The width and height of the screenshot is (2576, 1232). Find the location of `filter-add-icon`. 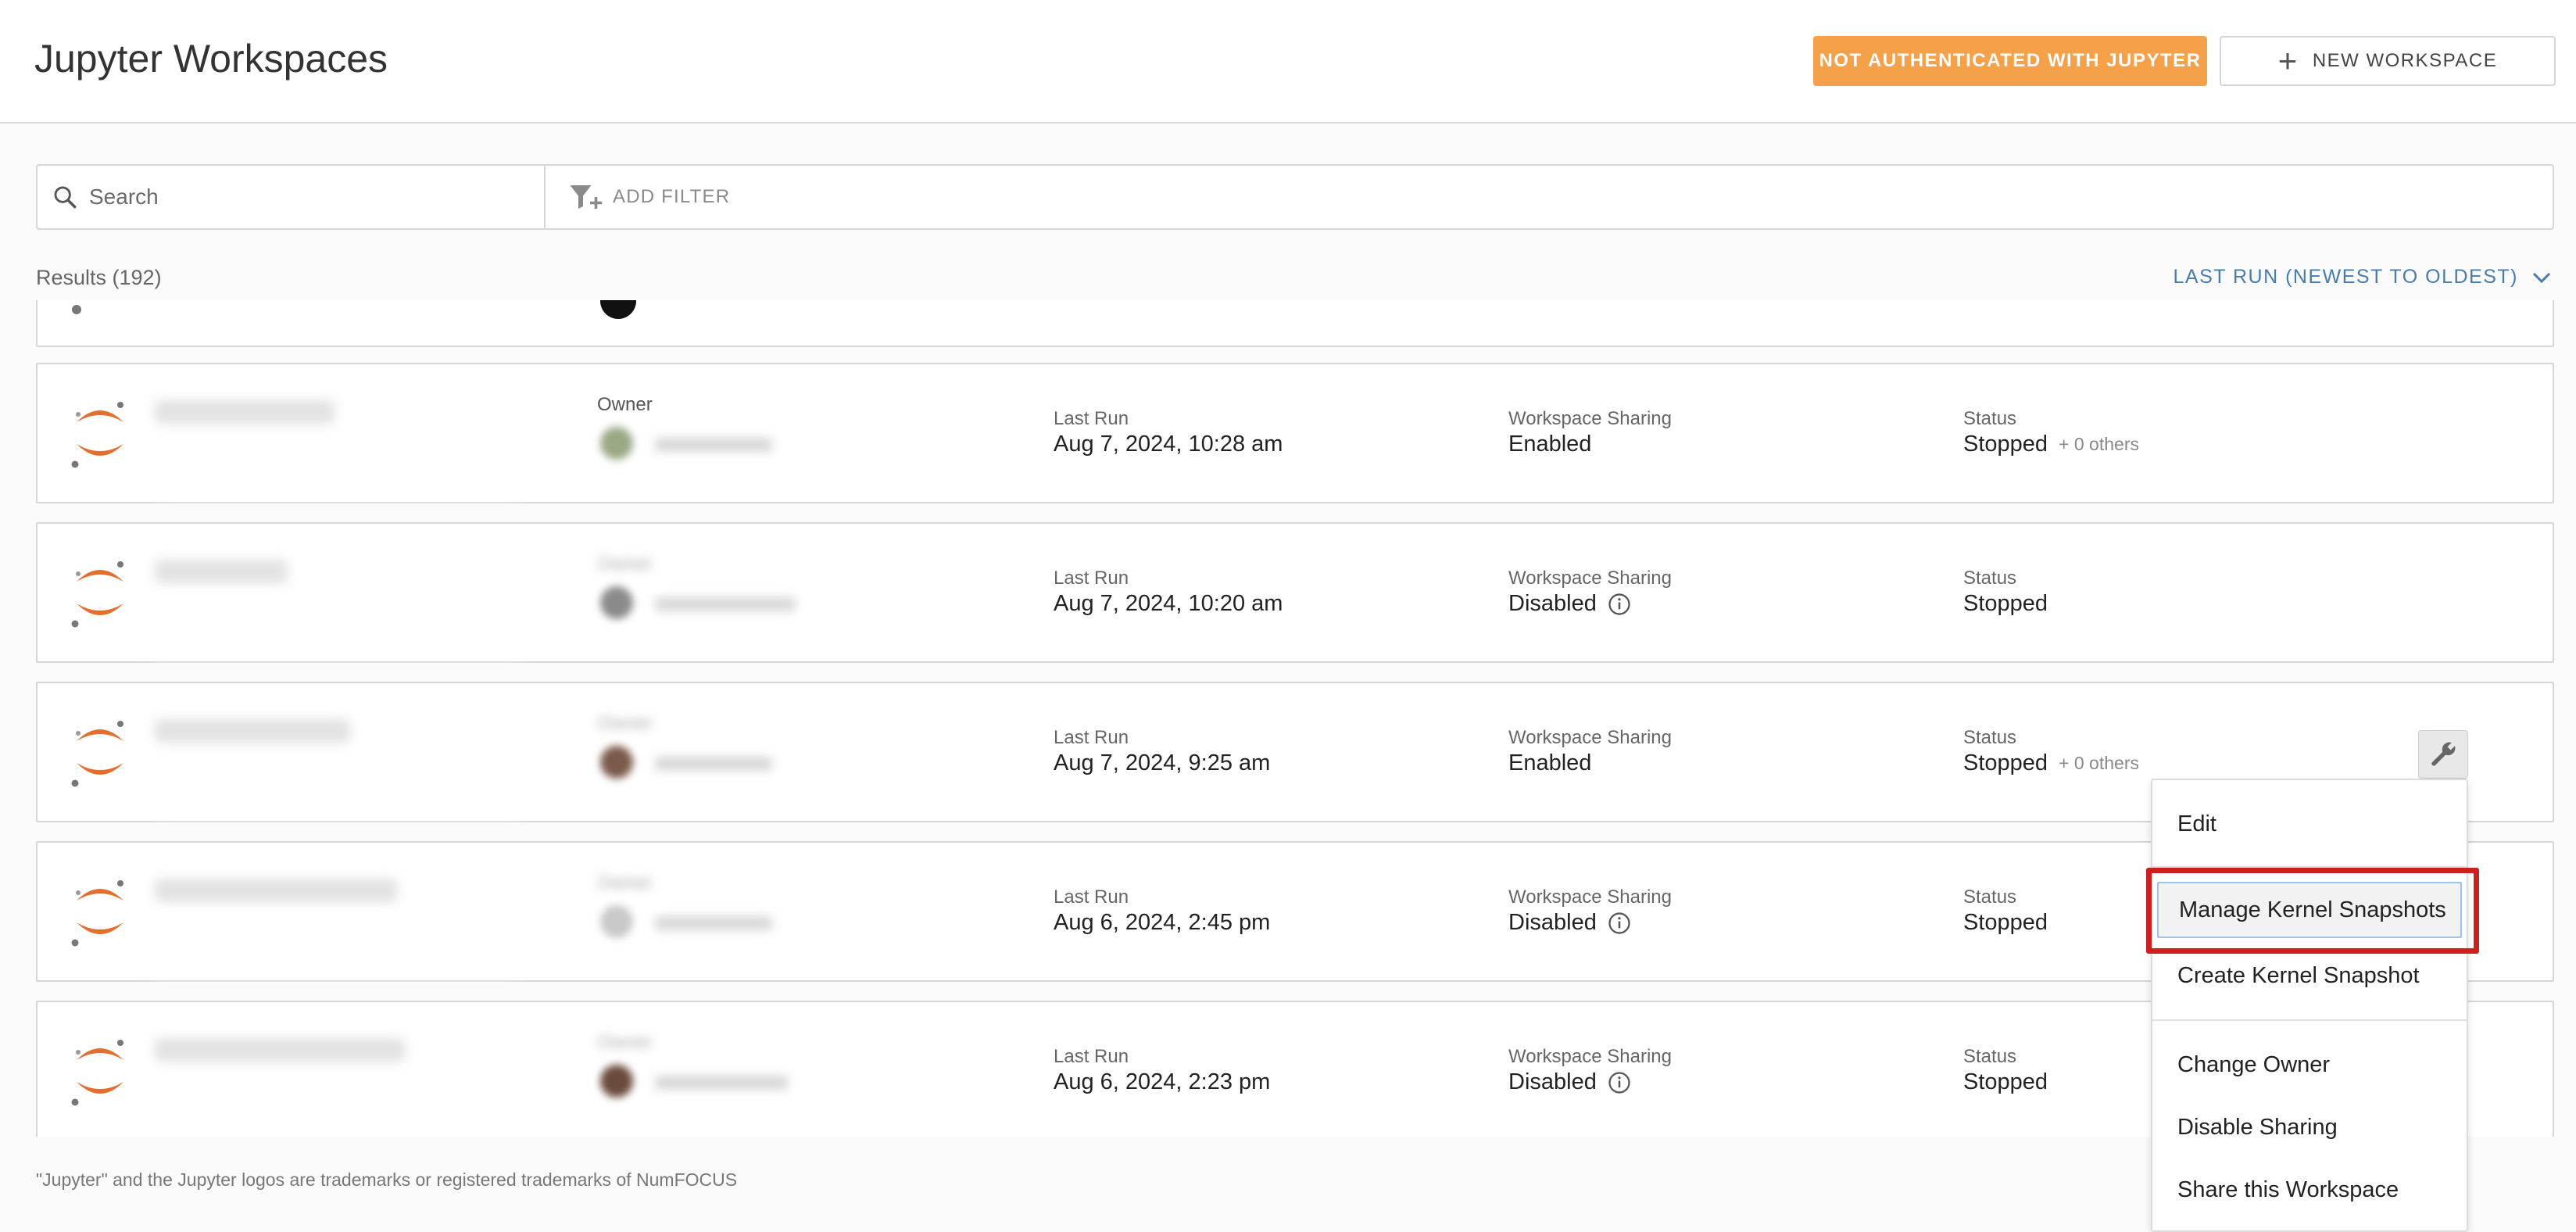

filter-add-icon is located at coordinates (586, 197).